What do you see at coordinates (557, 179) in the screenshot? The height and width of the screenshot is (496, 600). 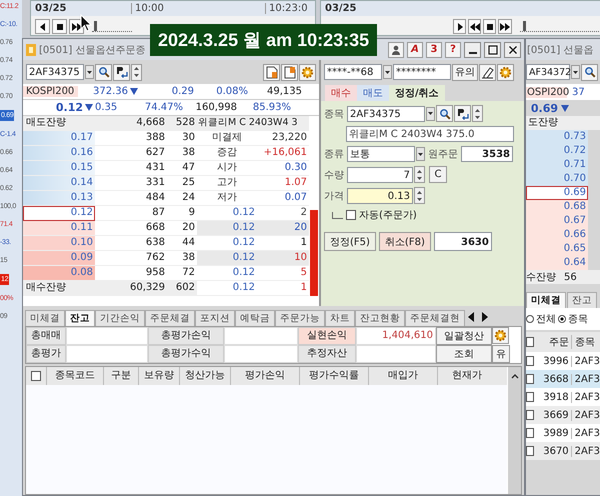 I see `price-level: 0.70` at bounding box center [557, 179].